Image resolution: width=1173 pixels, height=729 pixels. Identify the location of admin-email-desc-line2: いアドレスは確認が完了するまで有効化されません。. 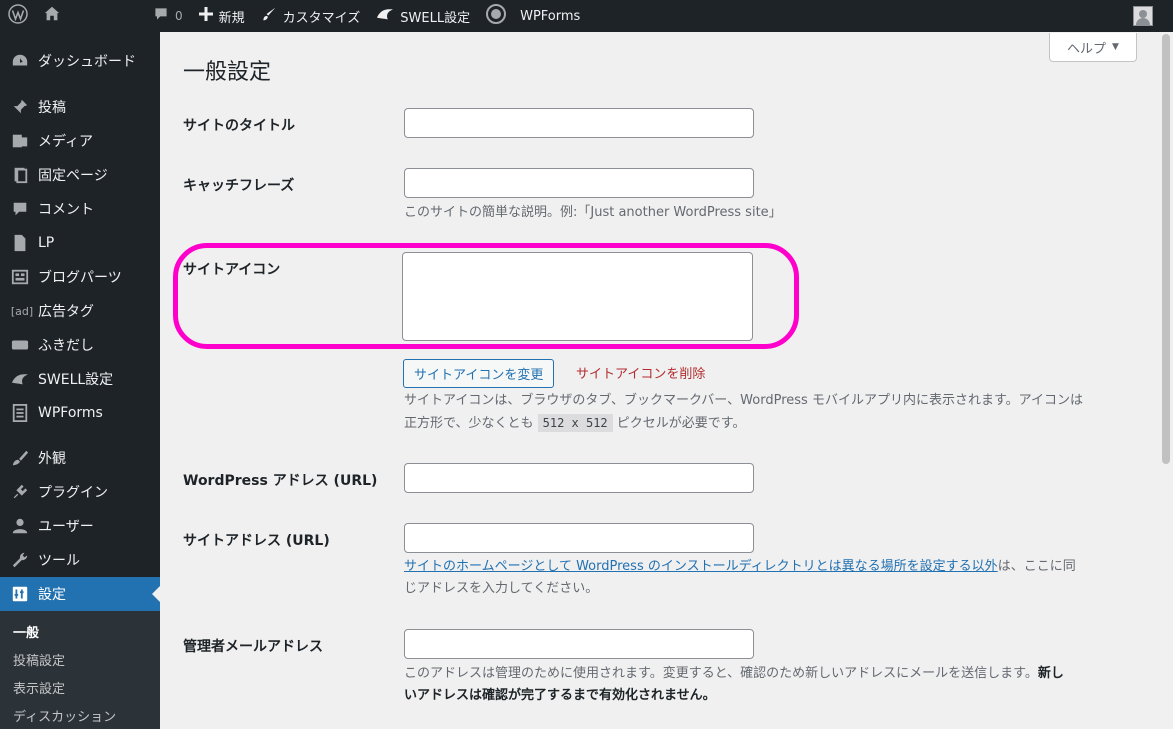
(769, 696).